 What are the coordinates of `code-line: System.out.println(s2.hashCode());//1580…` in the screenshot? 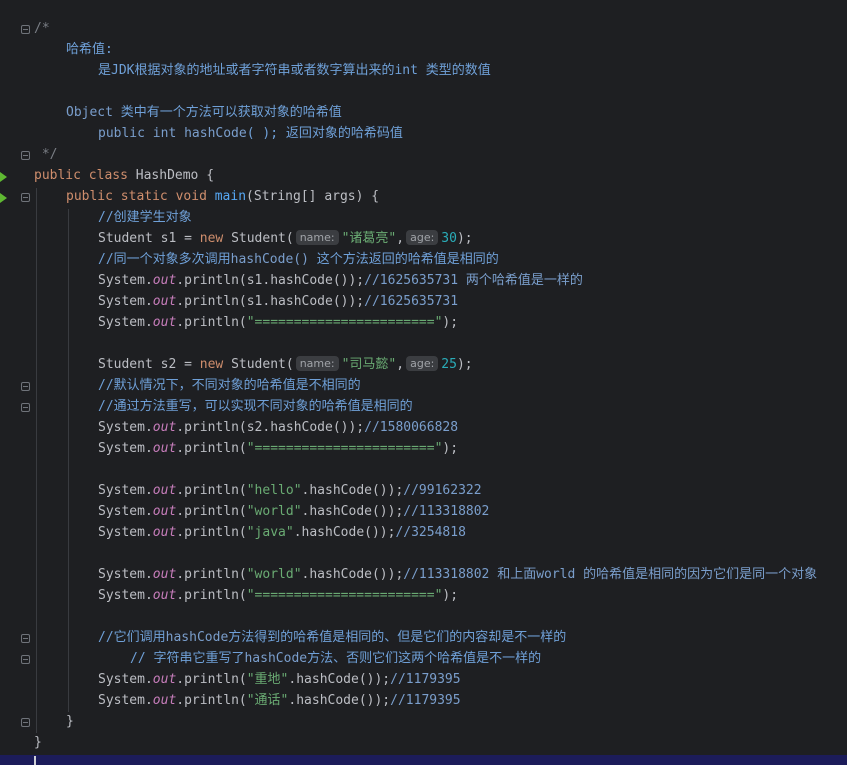 It's located at (440, 427).